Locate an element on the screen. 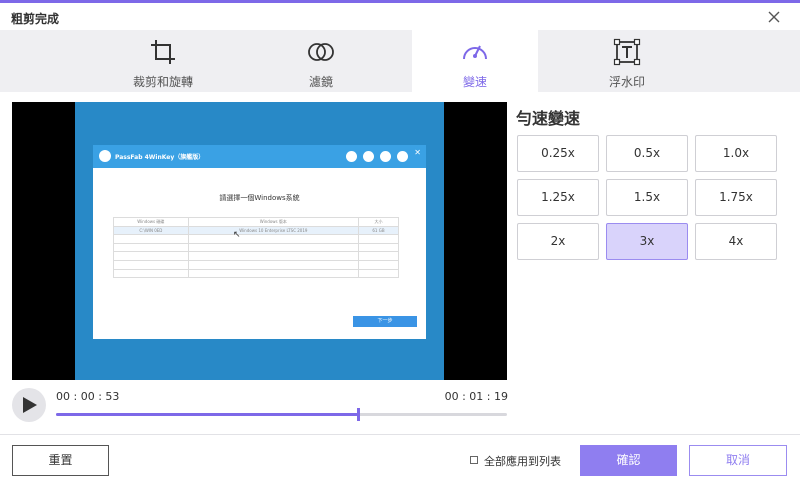 The width and height of the screenshot is (800, 483). apply-all-label: 全部應用到列表 is located at coordinates (522, 461).